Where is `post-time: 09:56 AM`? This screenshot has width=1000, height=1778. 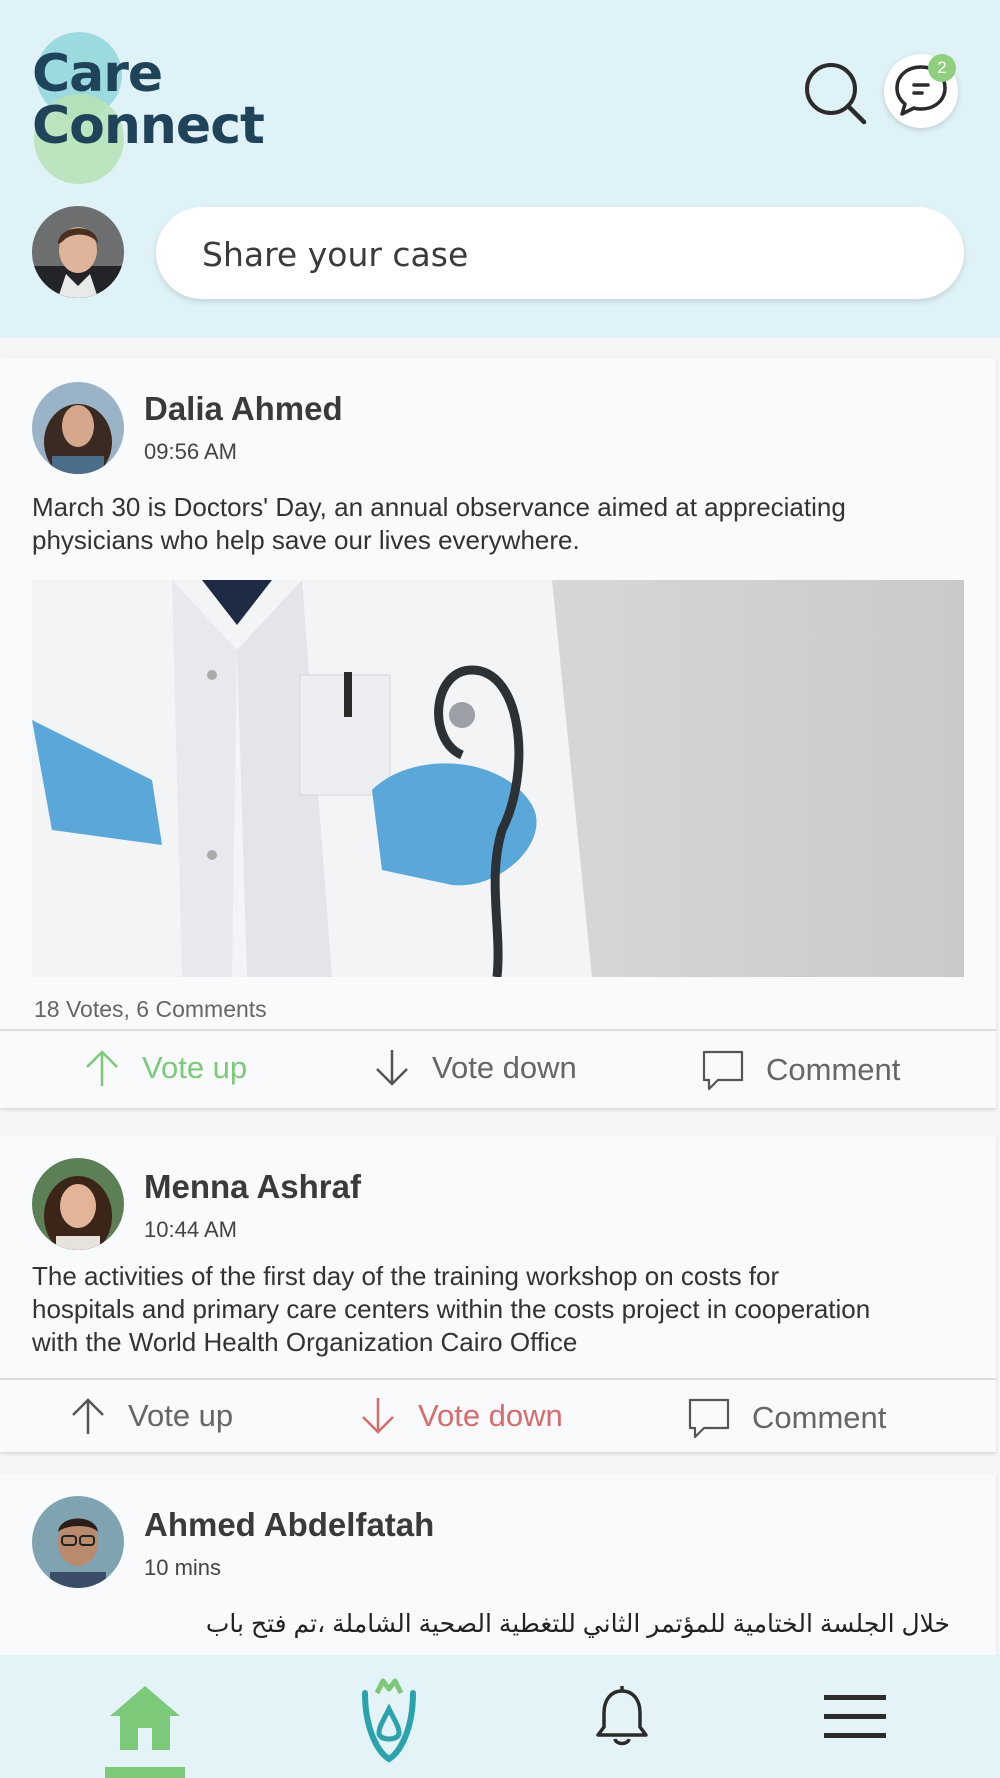 post-time: 09:56 AM is located at coordinates (190, 451).